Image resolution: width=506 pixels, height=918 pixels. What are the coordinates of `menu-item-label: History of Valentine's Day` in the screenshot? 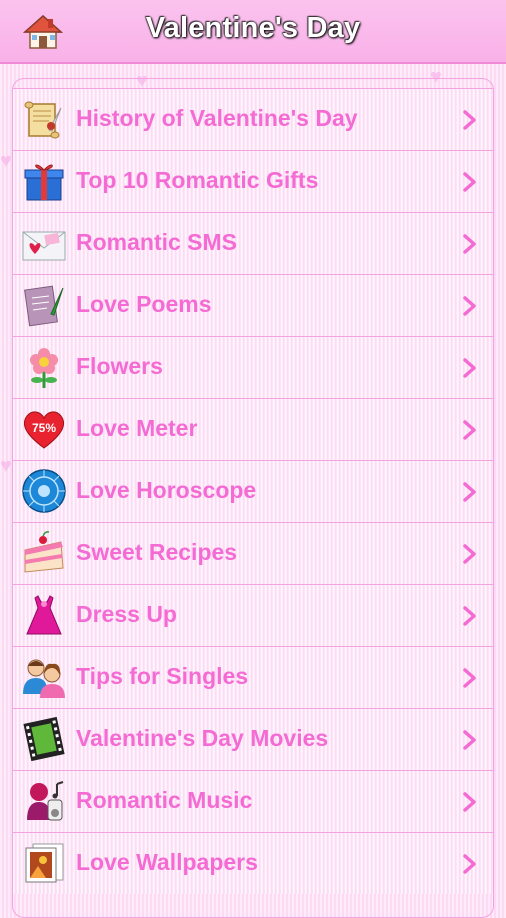 It's located at (217, 118).